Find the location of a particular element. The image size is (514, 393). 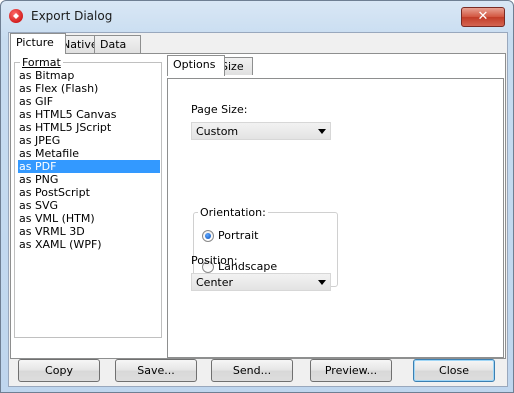

format-item: as VML (HTM) is located at coordinates (89, 218).